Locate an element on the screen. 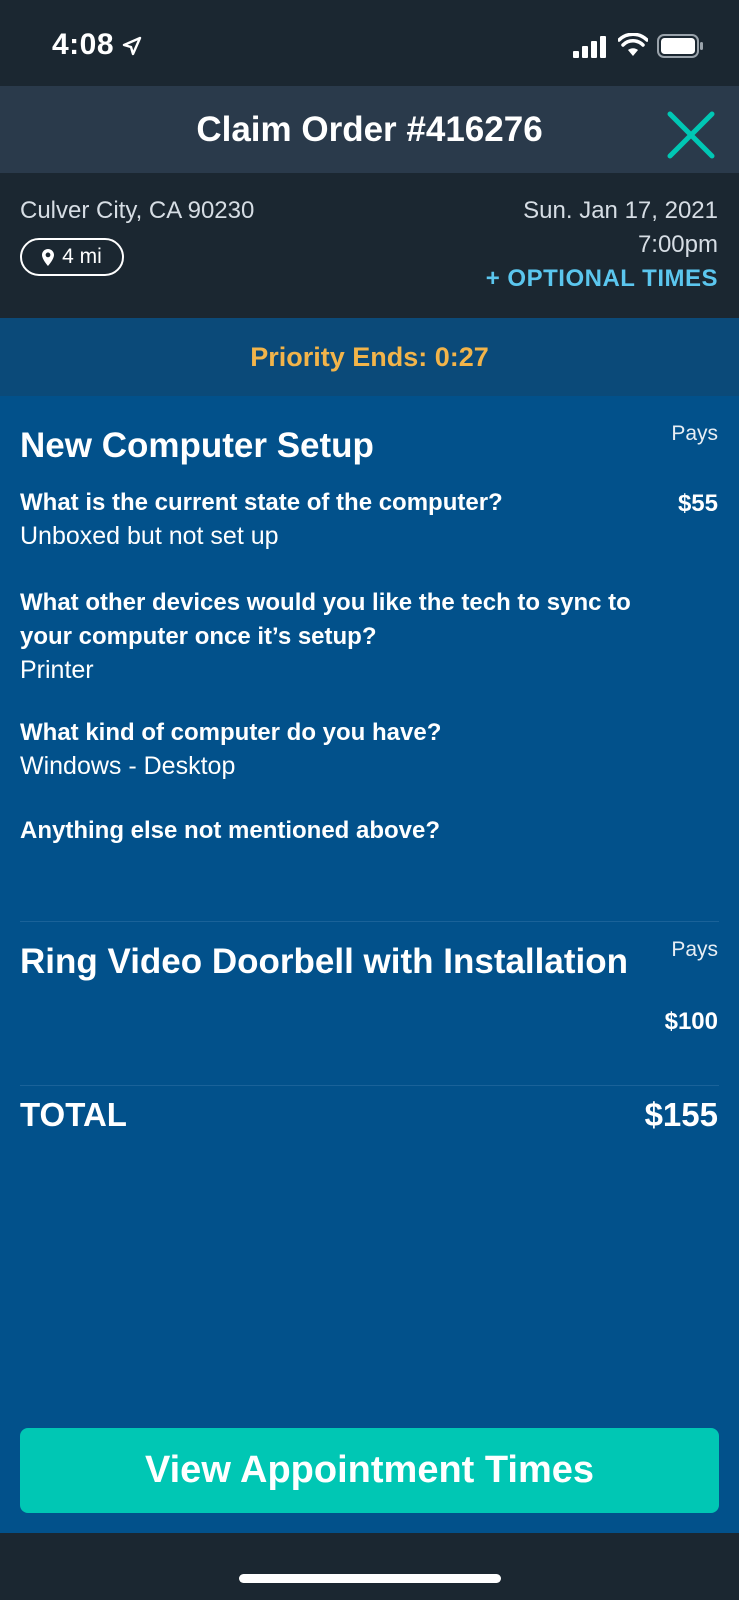  distance-badge: 4 mi is located at coordinates (72, 257).